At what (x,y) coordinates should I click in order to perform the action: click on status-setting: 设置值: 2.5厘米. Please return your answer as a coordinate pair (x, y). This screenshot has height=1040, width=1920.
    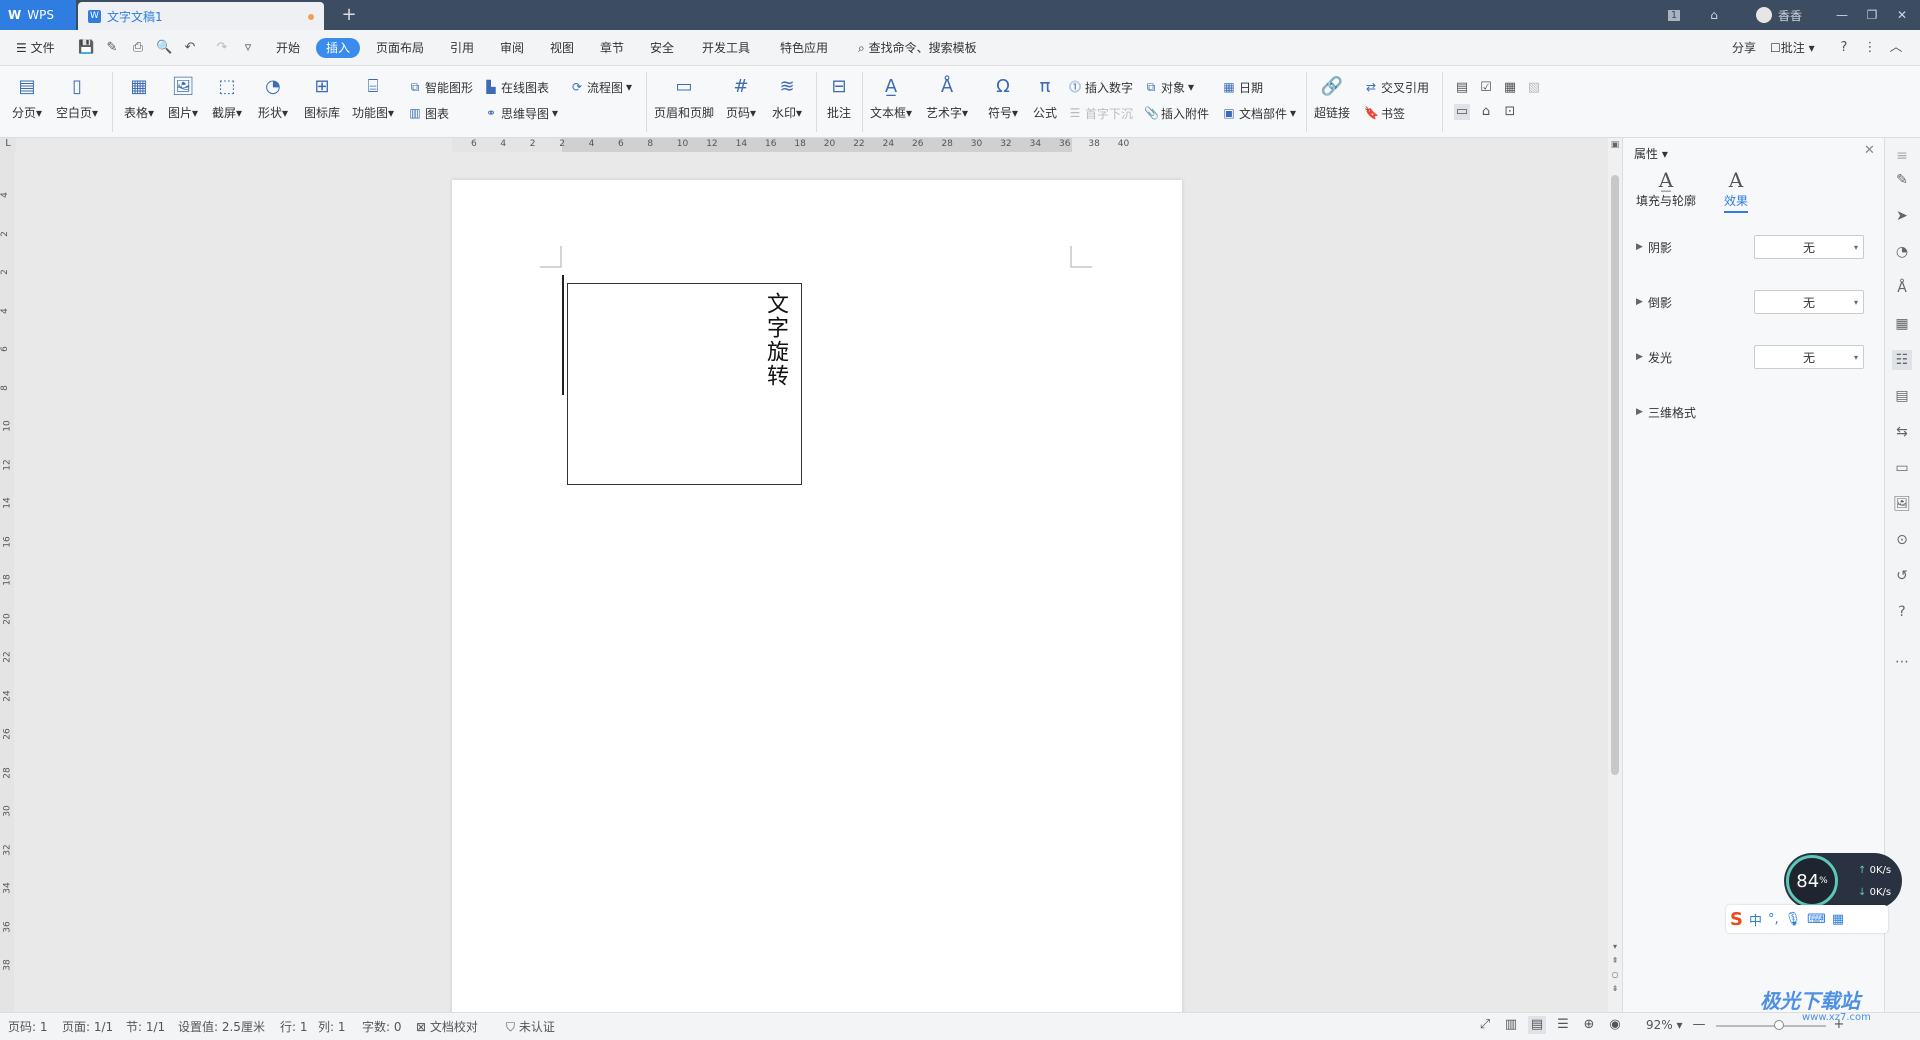
    Looking at the image, I should click on (221, 1026).